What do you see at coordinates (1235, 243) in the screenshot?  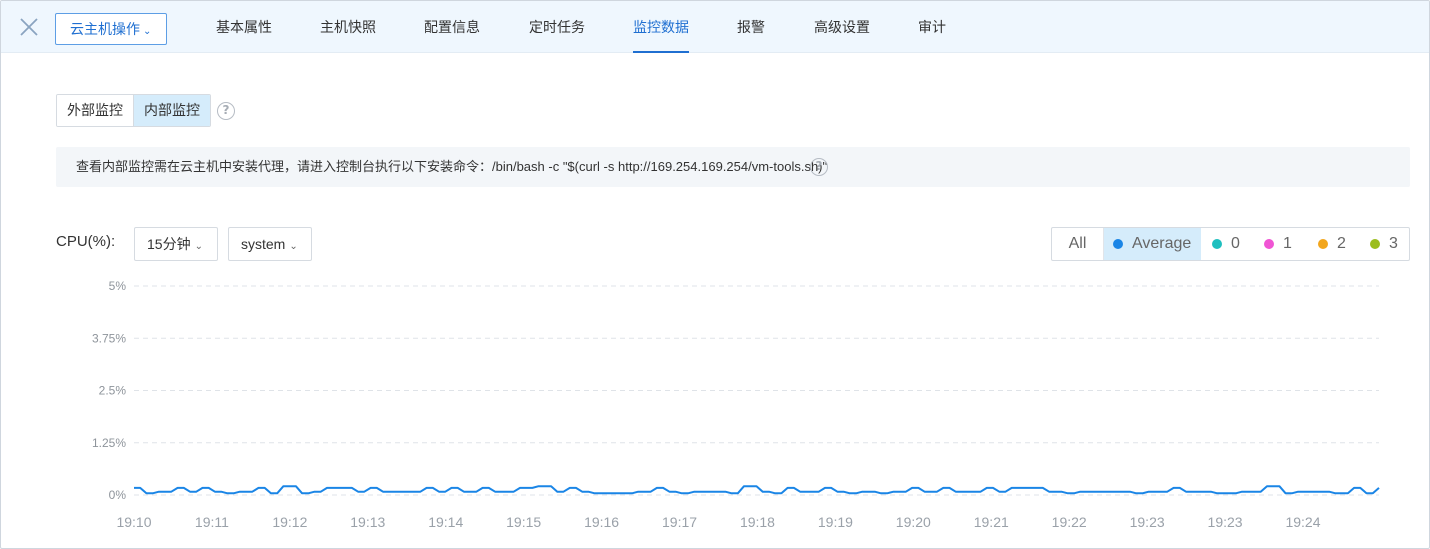 I see `legend-label-0: 0` at bounding box center [1235, 243].